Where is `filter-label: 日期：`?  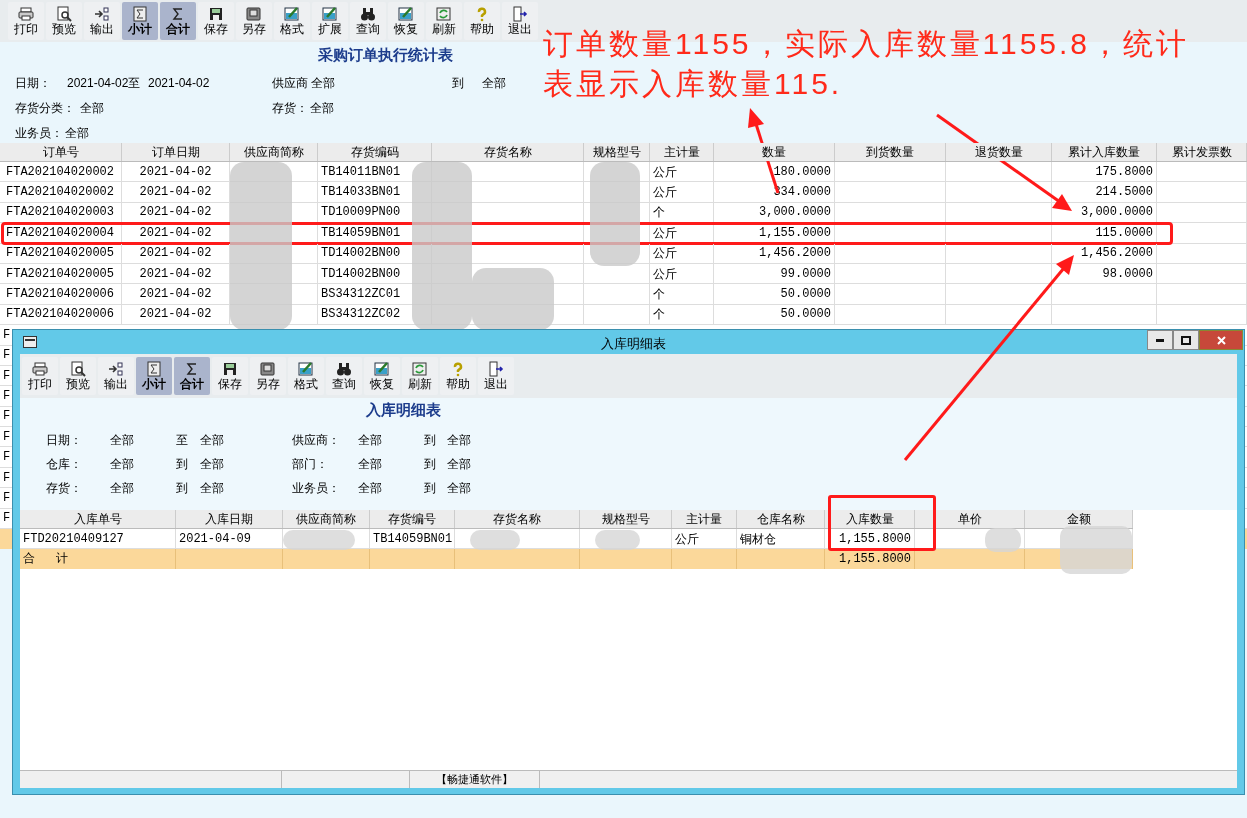
filter-label: 日期： is located at coordinates (64, 440).